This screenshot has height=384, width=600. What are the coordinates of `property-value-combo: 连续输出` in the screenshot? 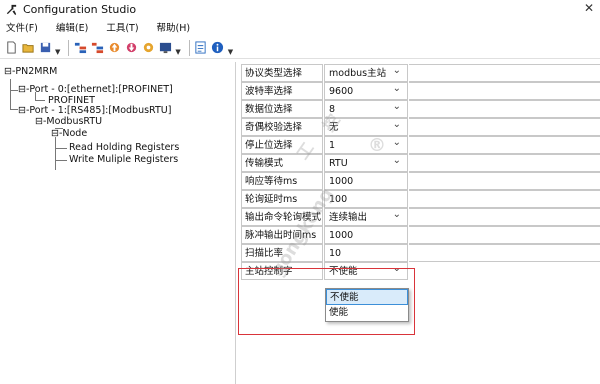 It's located at (366, 216).